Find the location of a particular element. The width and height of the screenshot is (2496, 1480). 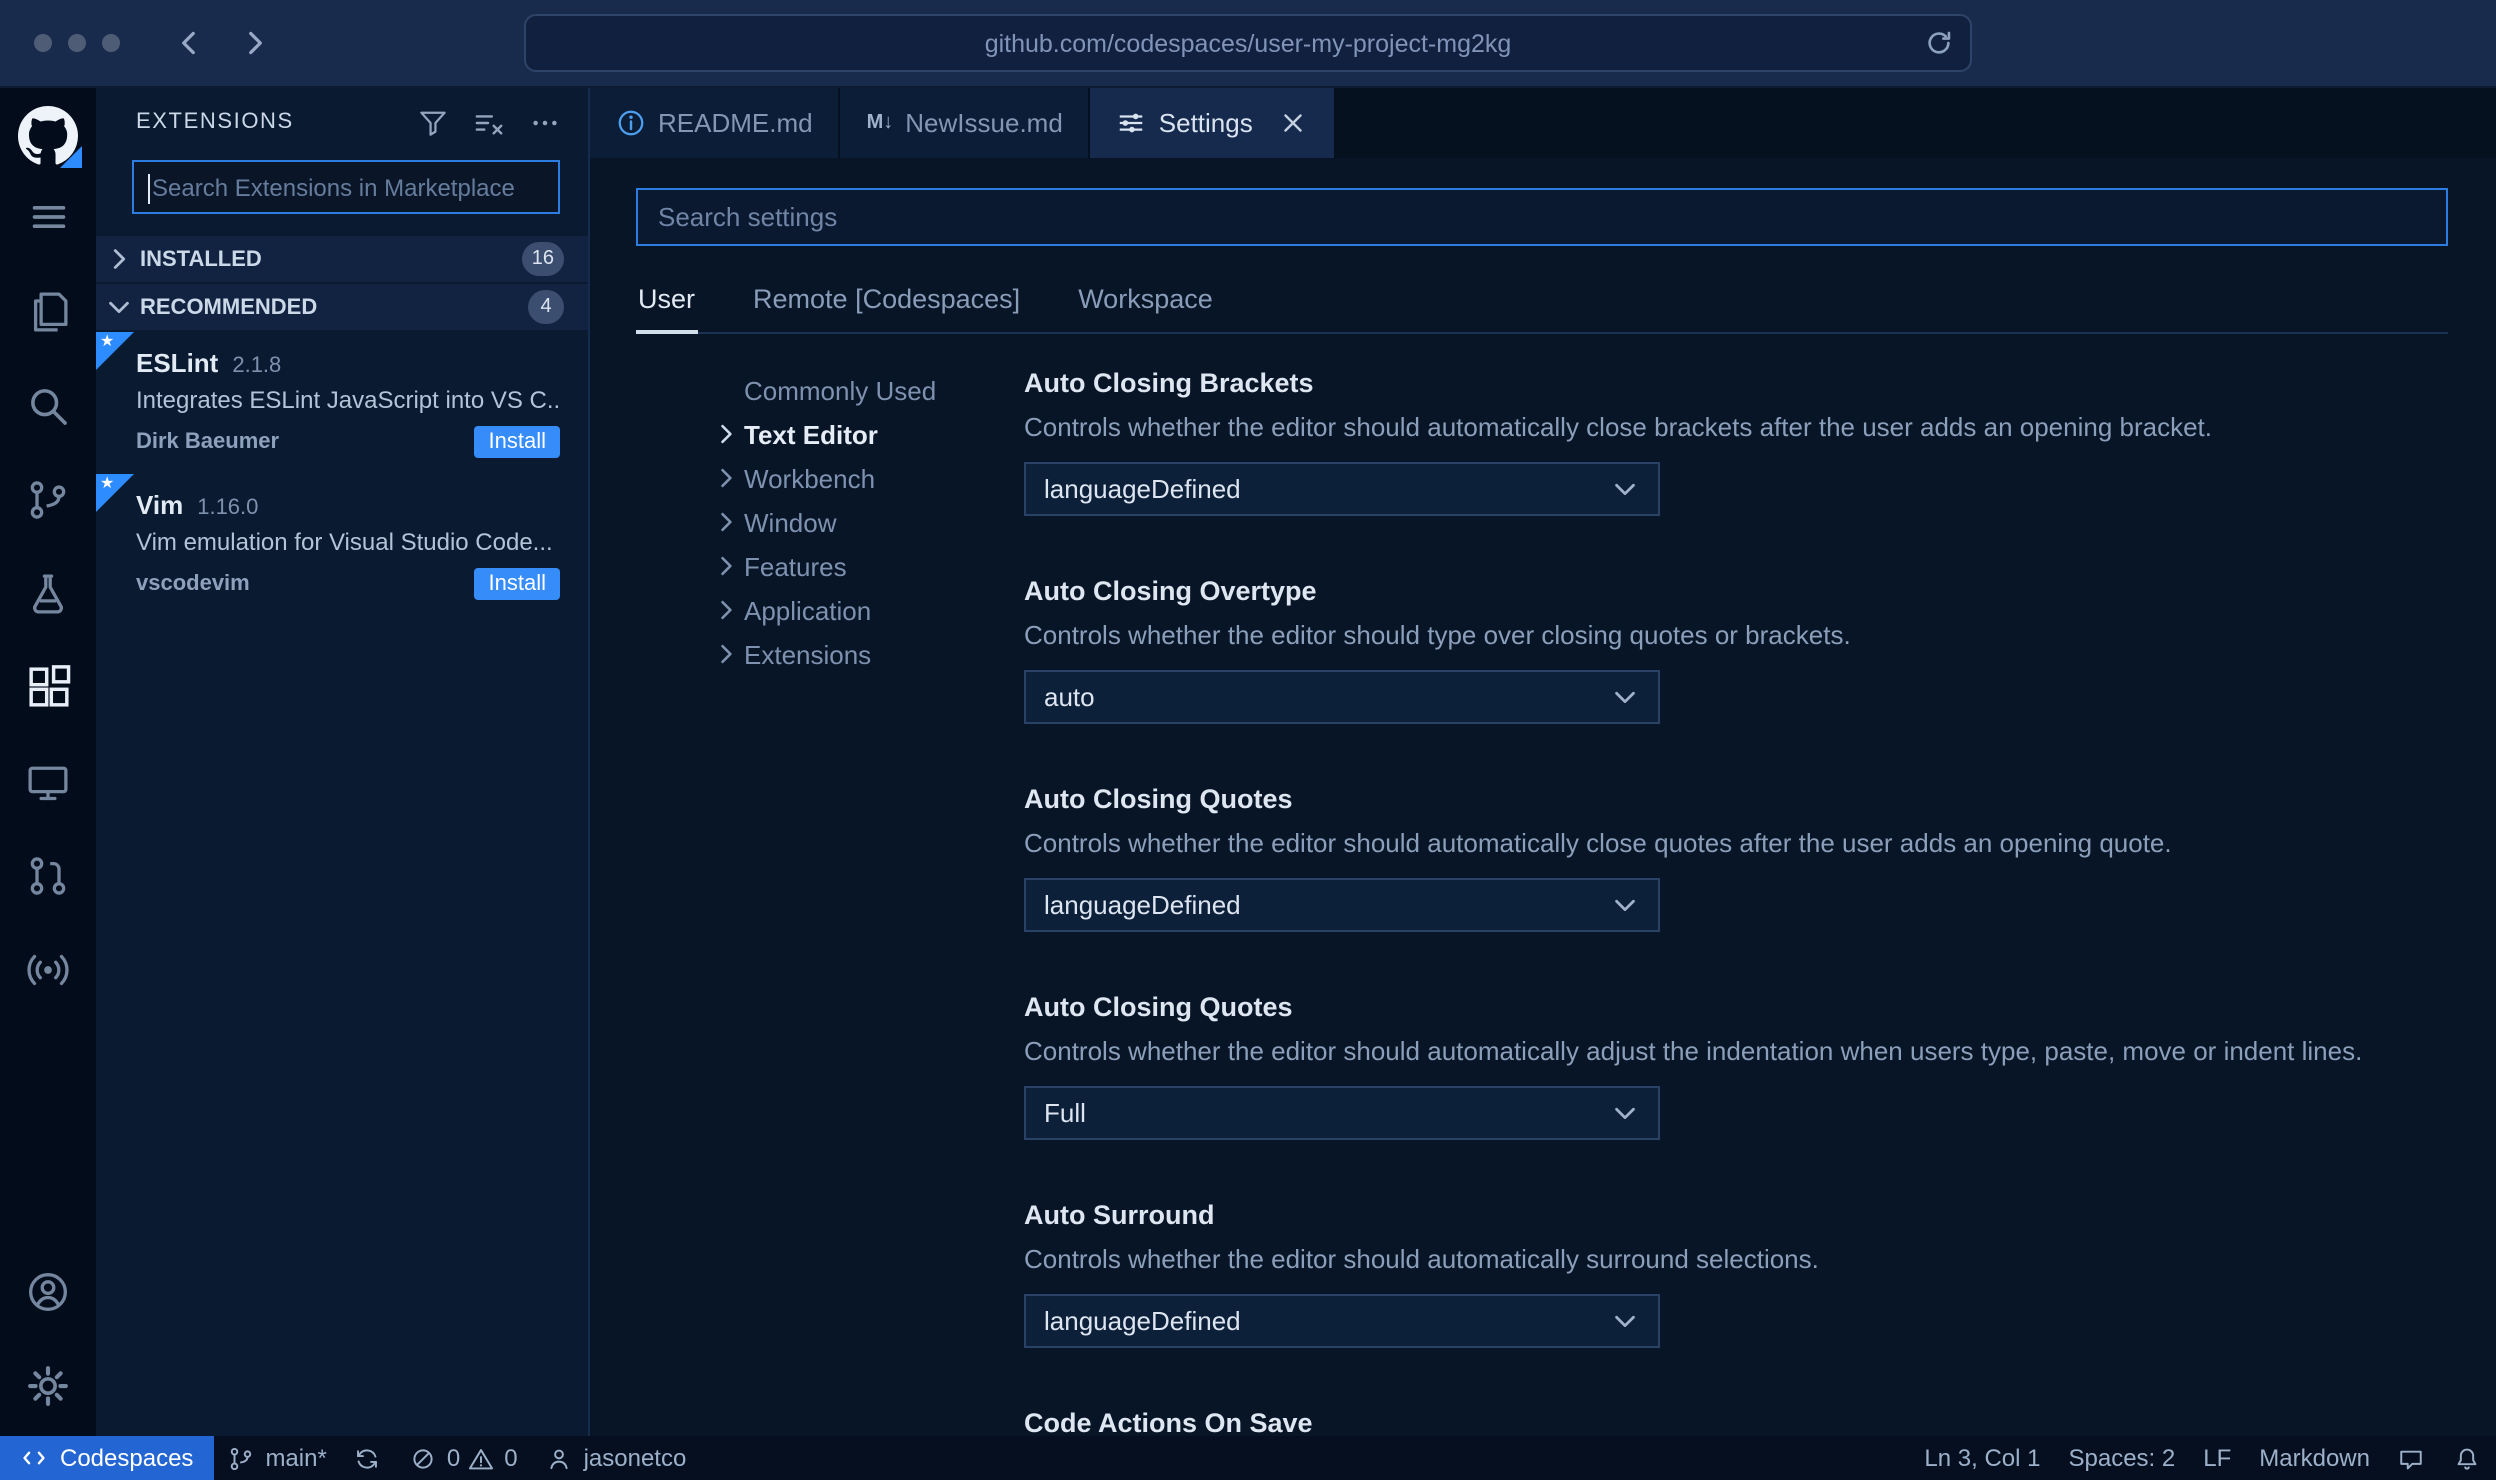

select-value: languageDefined is located at coordinates (1142, 489).